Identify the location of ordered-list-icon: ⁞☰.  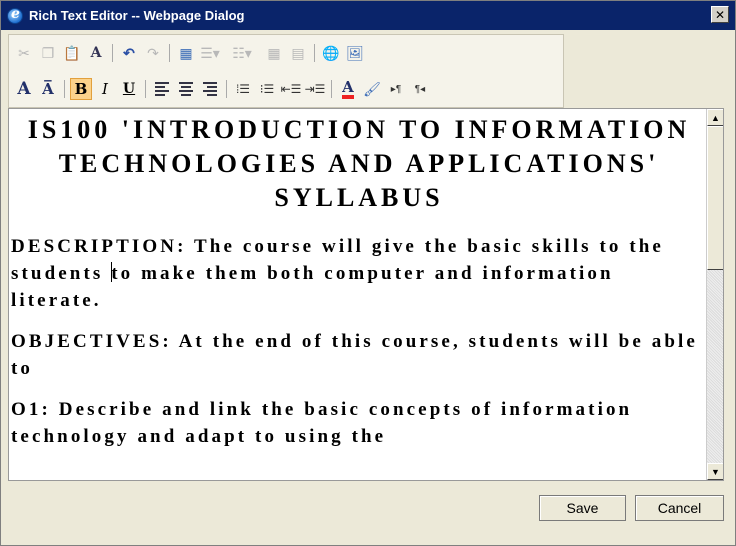
(243, 89).